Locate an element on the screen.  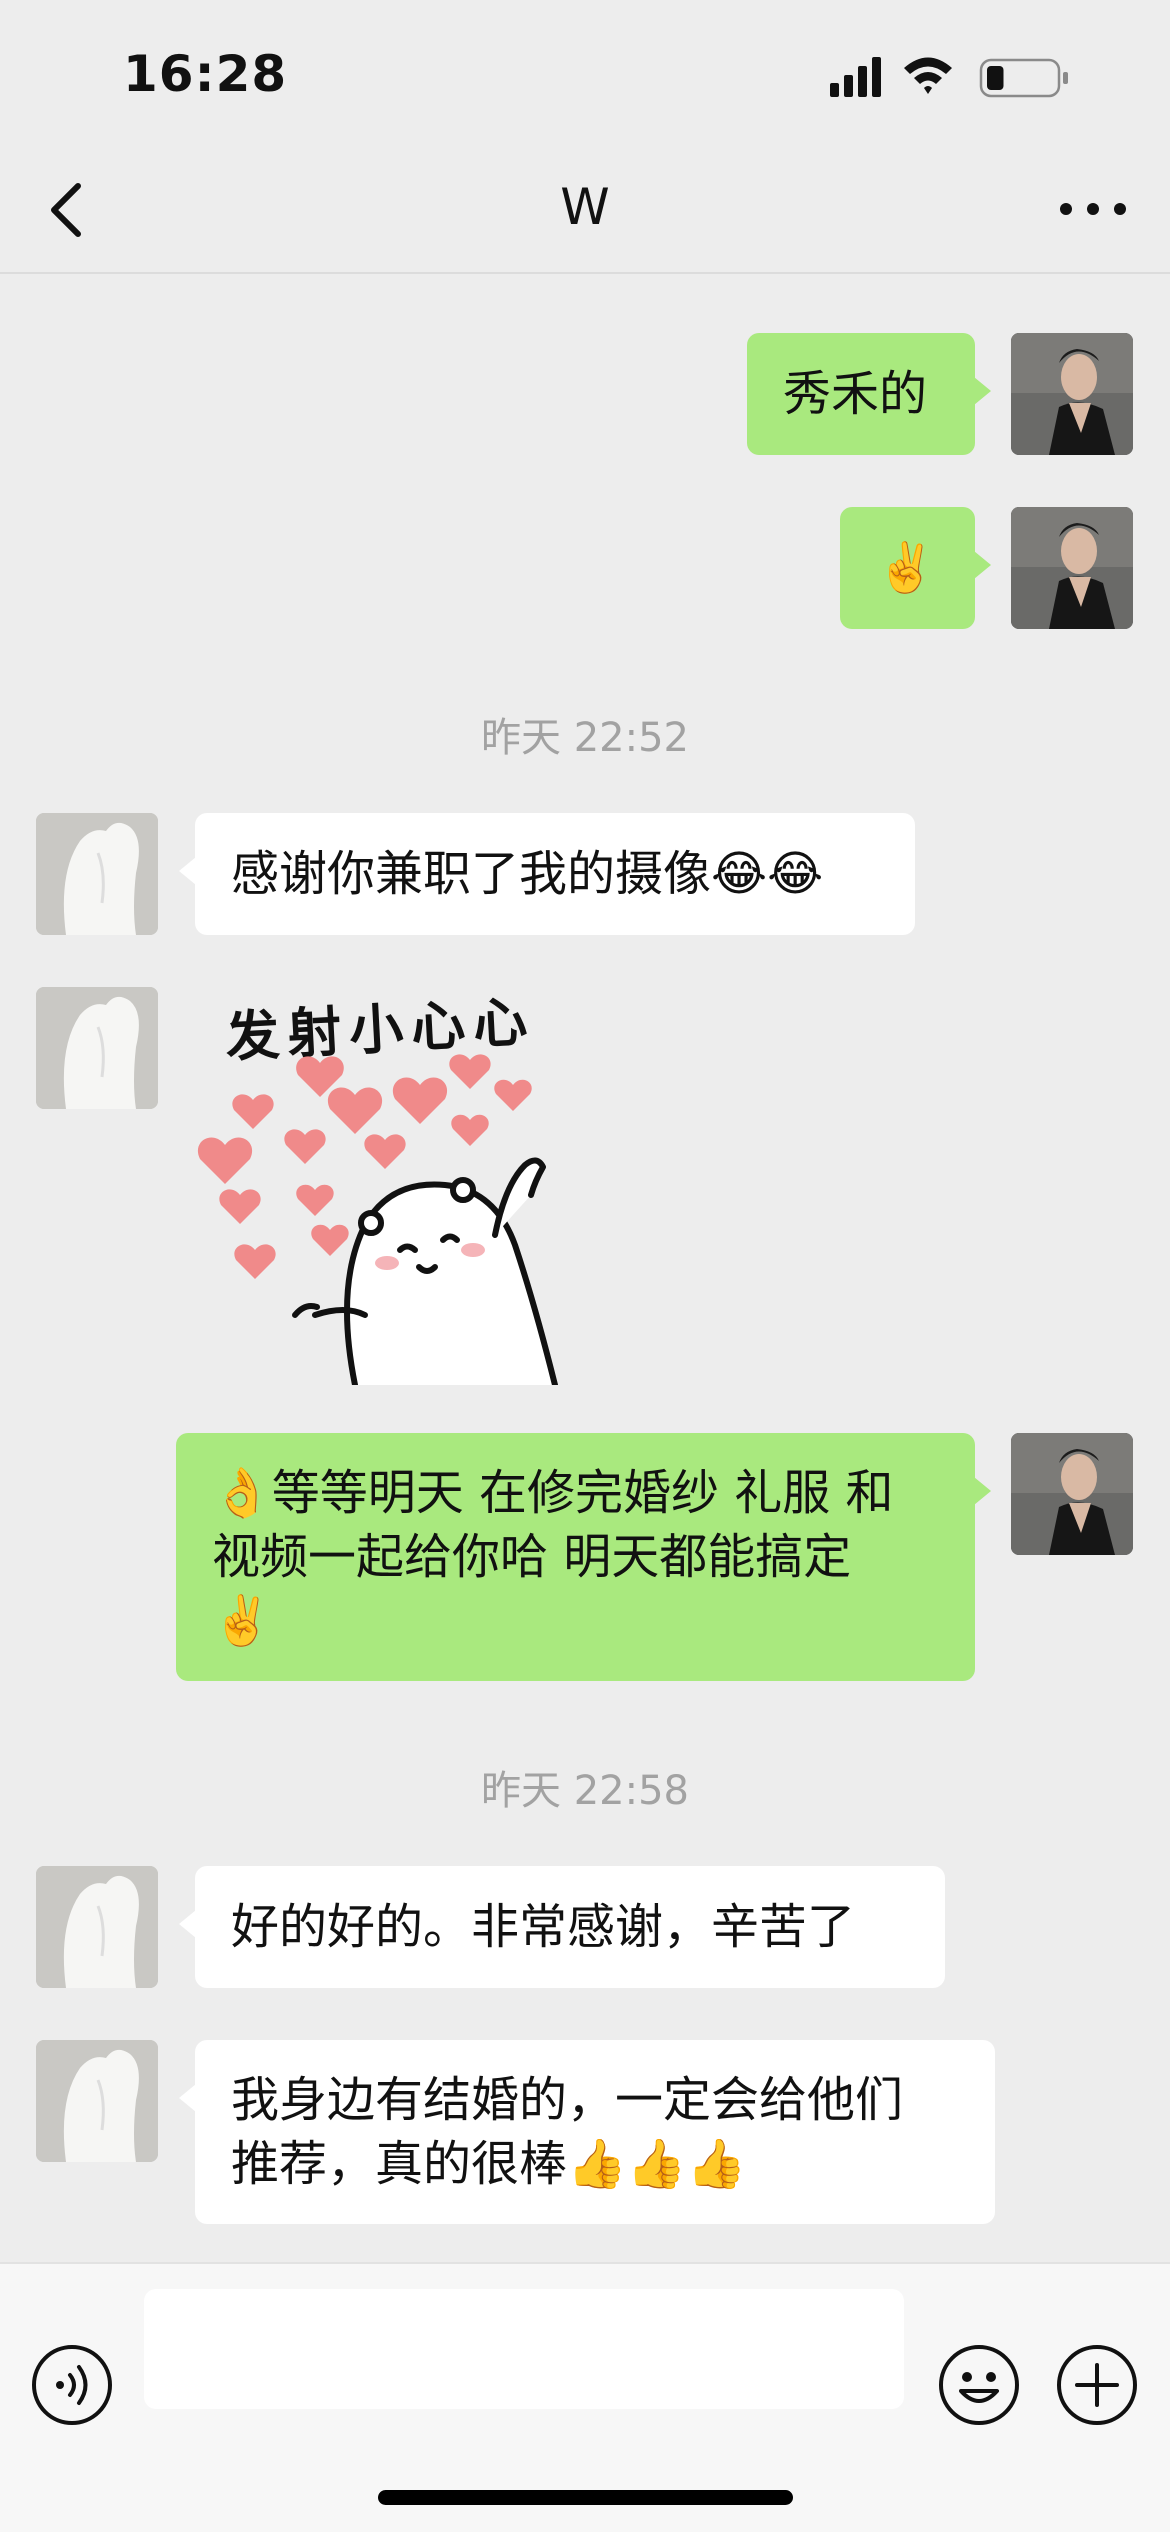
status-bar: 16:28 is located at coordinates (585, 75).